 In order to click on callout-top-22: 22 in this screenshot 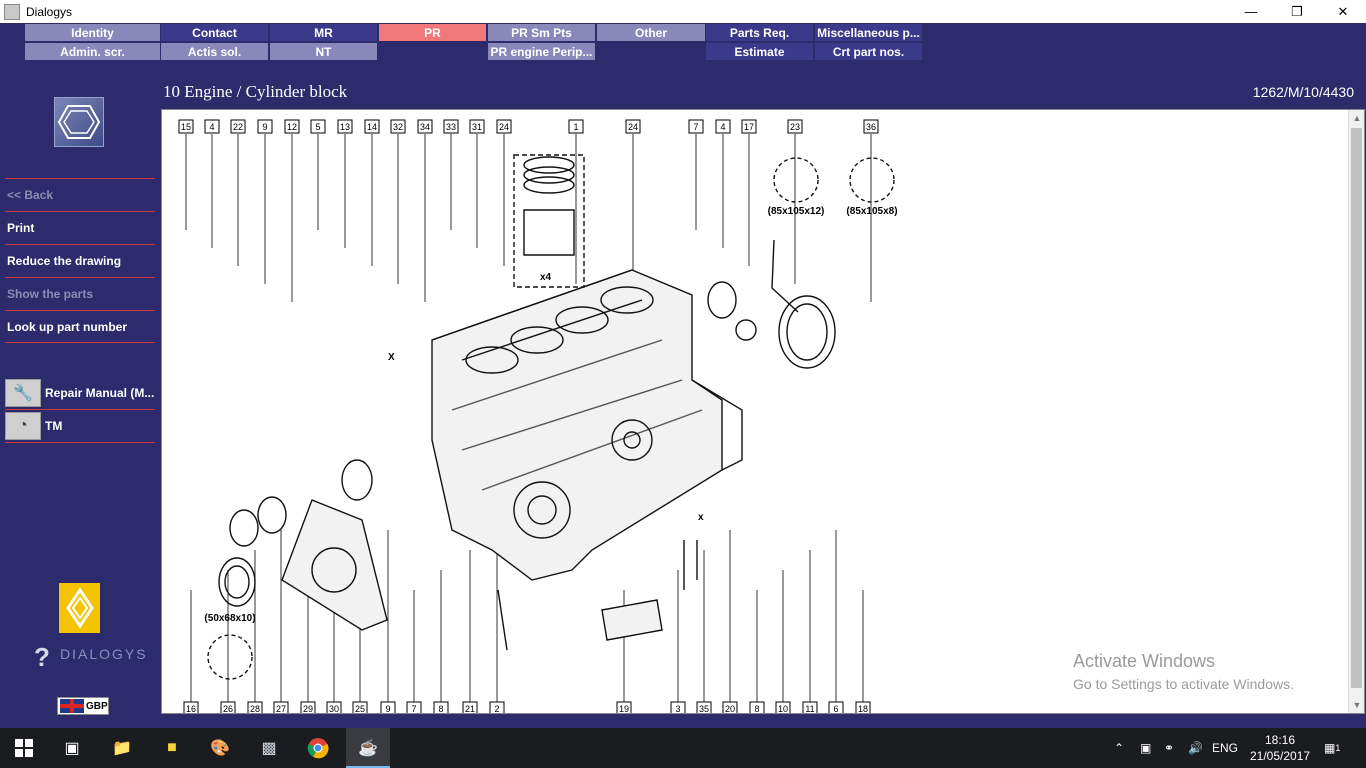, I will do `click(238, 126)`.